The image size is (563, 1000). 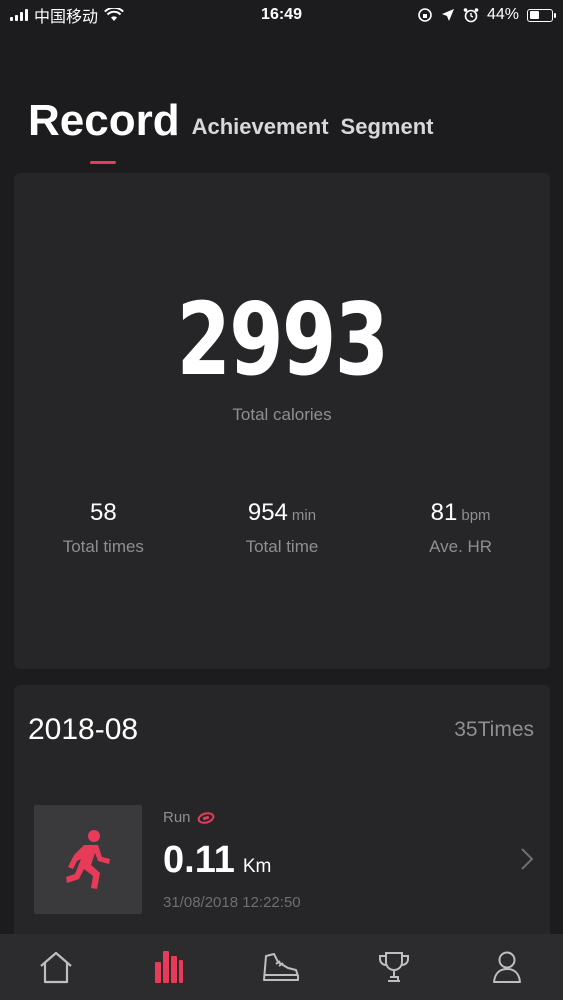 What do you see at coordinates (267, 512) in the screenshot?
I see `stat-value: 954` at bounding box center [267, 512].